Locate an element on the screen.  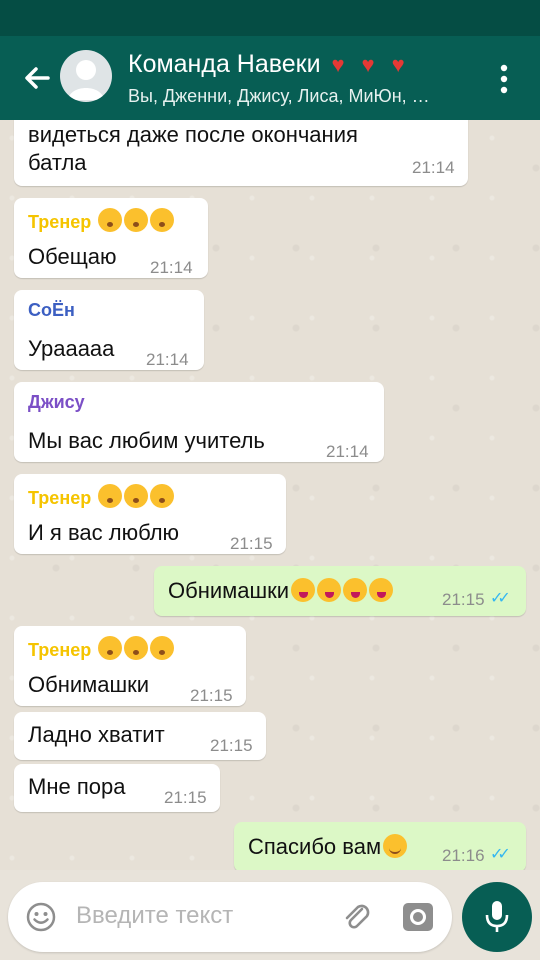
more-options-icon is located at coordinates (504, 79).